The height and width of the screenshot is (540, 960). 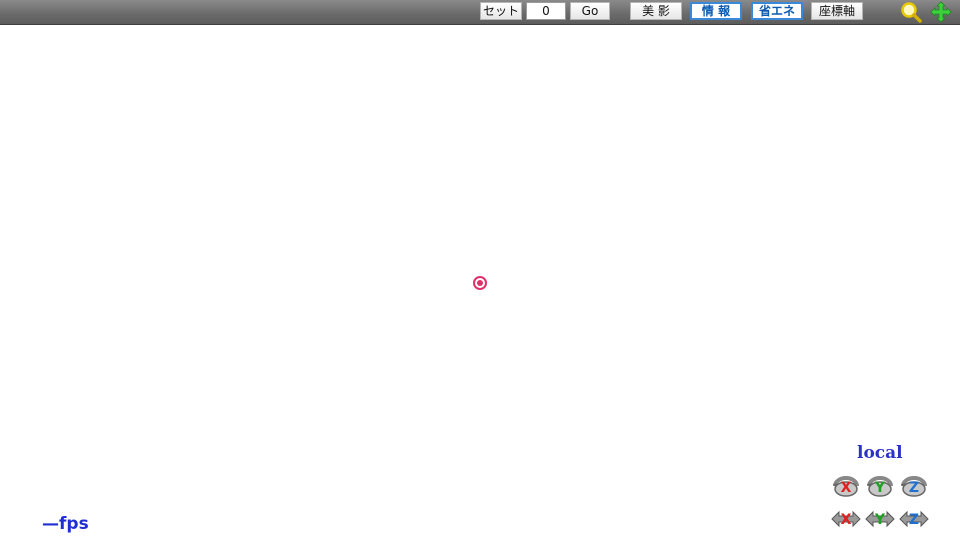 What do you see at coordinates (716, 11) in the screenshot?
I see `info-toggle: 情 報` at bounding box center [716, 11].